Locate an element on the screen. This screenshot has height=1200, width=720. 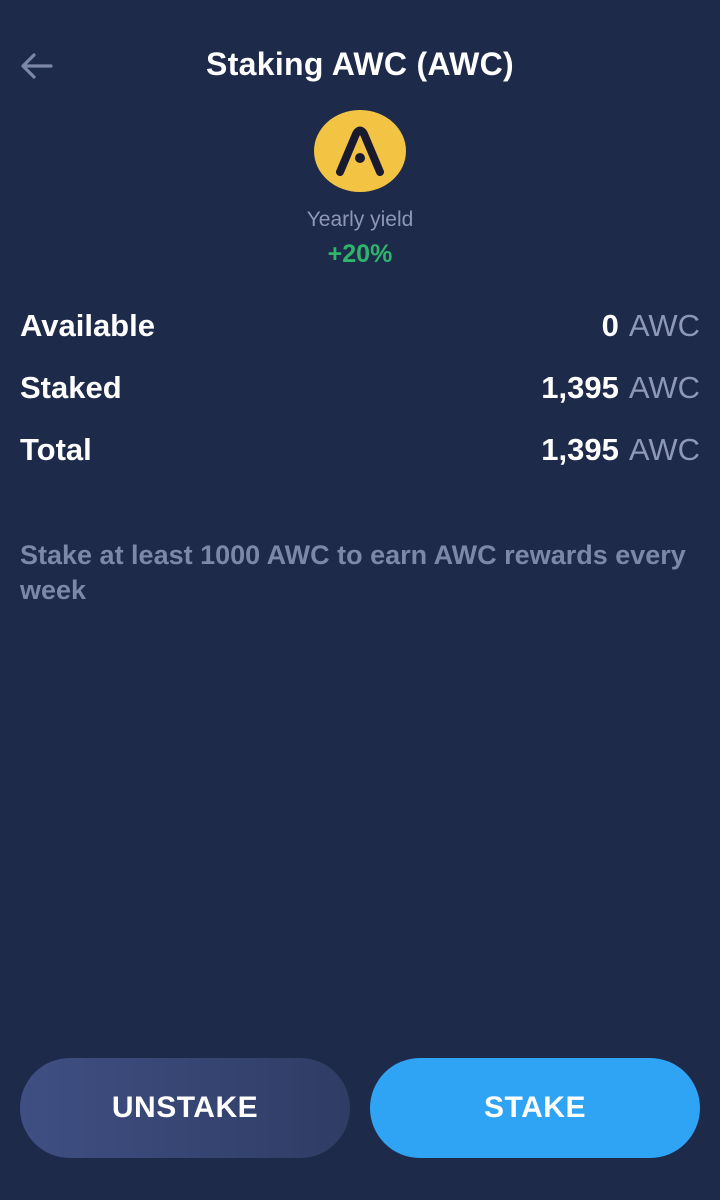
balance-row-staked: Staked 1,395 AWC is located at coordinates (360, 401).